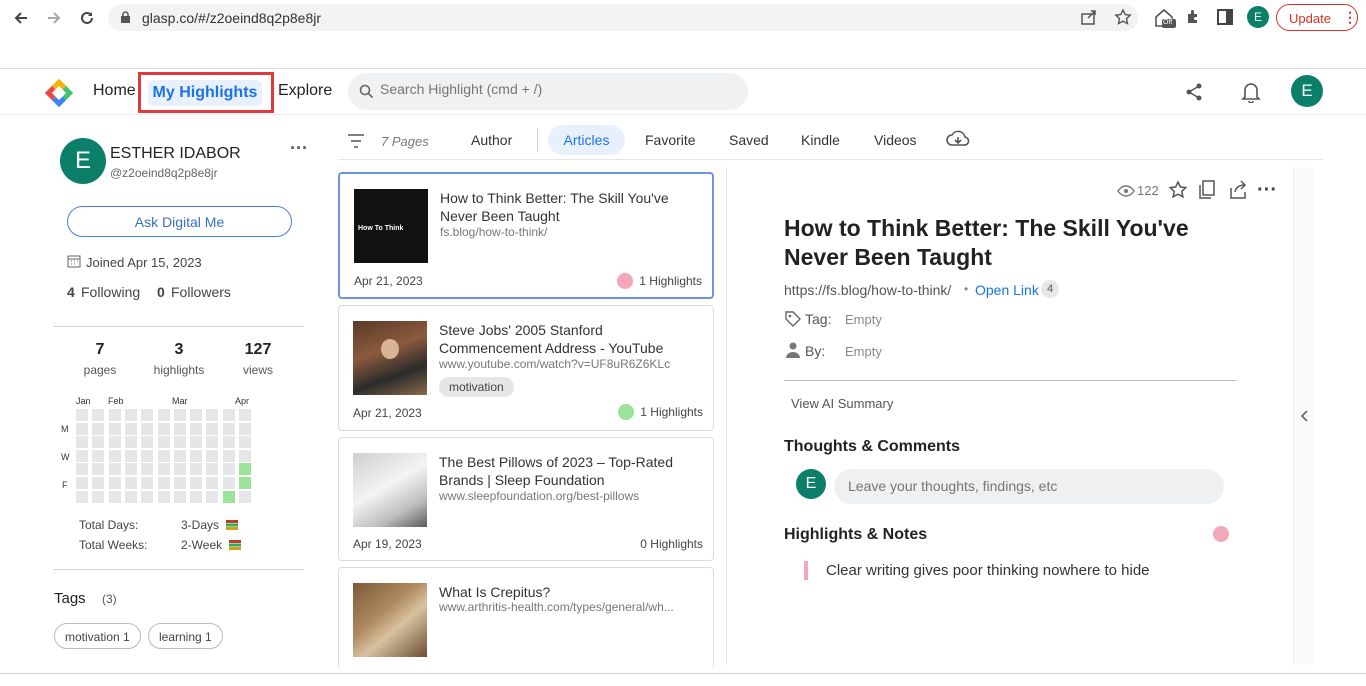 This screenshot has height=686, width=1366. I want to click on following-label: Following, so click(110, 292).